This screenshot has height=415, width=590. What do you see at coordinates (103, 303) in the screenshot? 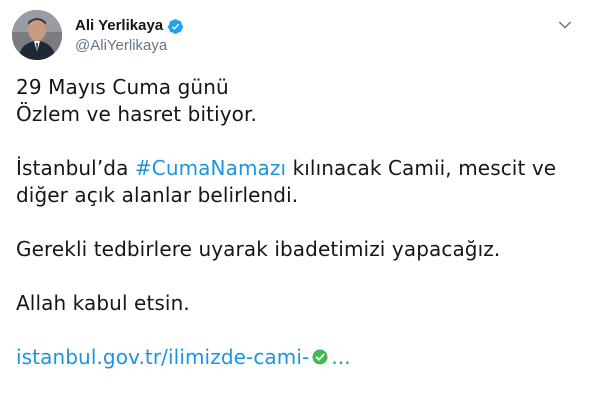
I see `tweet-line: Allah kabul etsin.` at bounding box center [103, 303].